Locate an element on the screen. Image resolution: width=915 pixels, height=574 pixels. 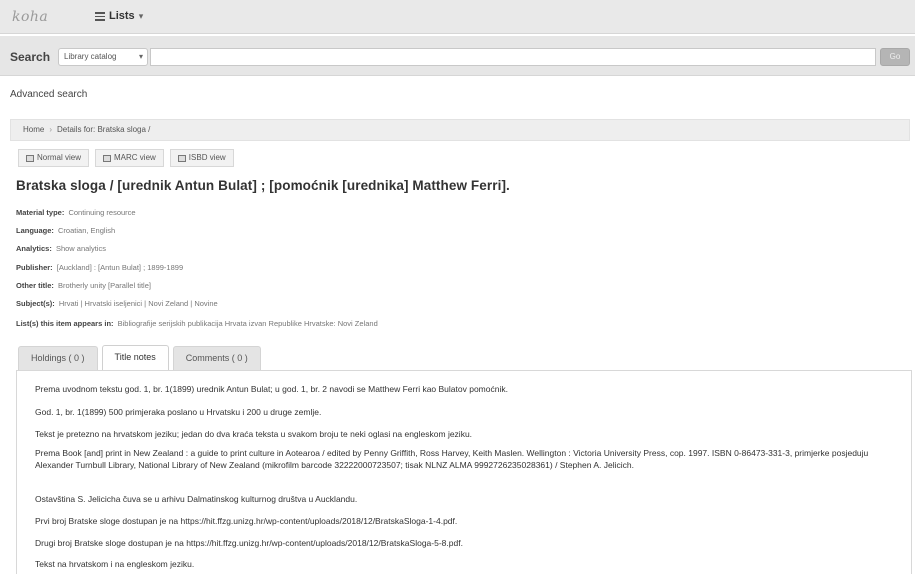
language-value: Croatian, English is located at coordinates (87, 230).